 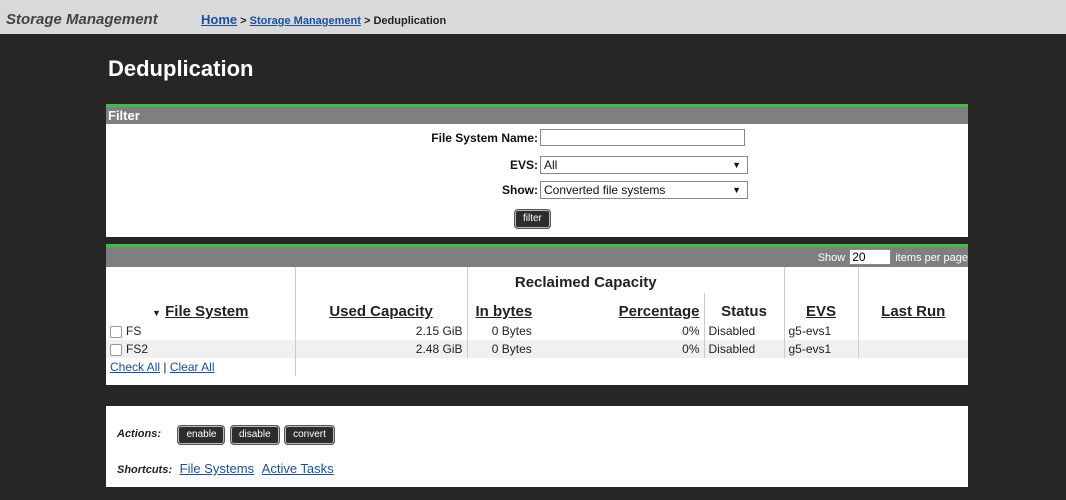 I want to click on col-evs: EVS, so click(x=821, y=294).